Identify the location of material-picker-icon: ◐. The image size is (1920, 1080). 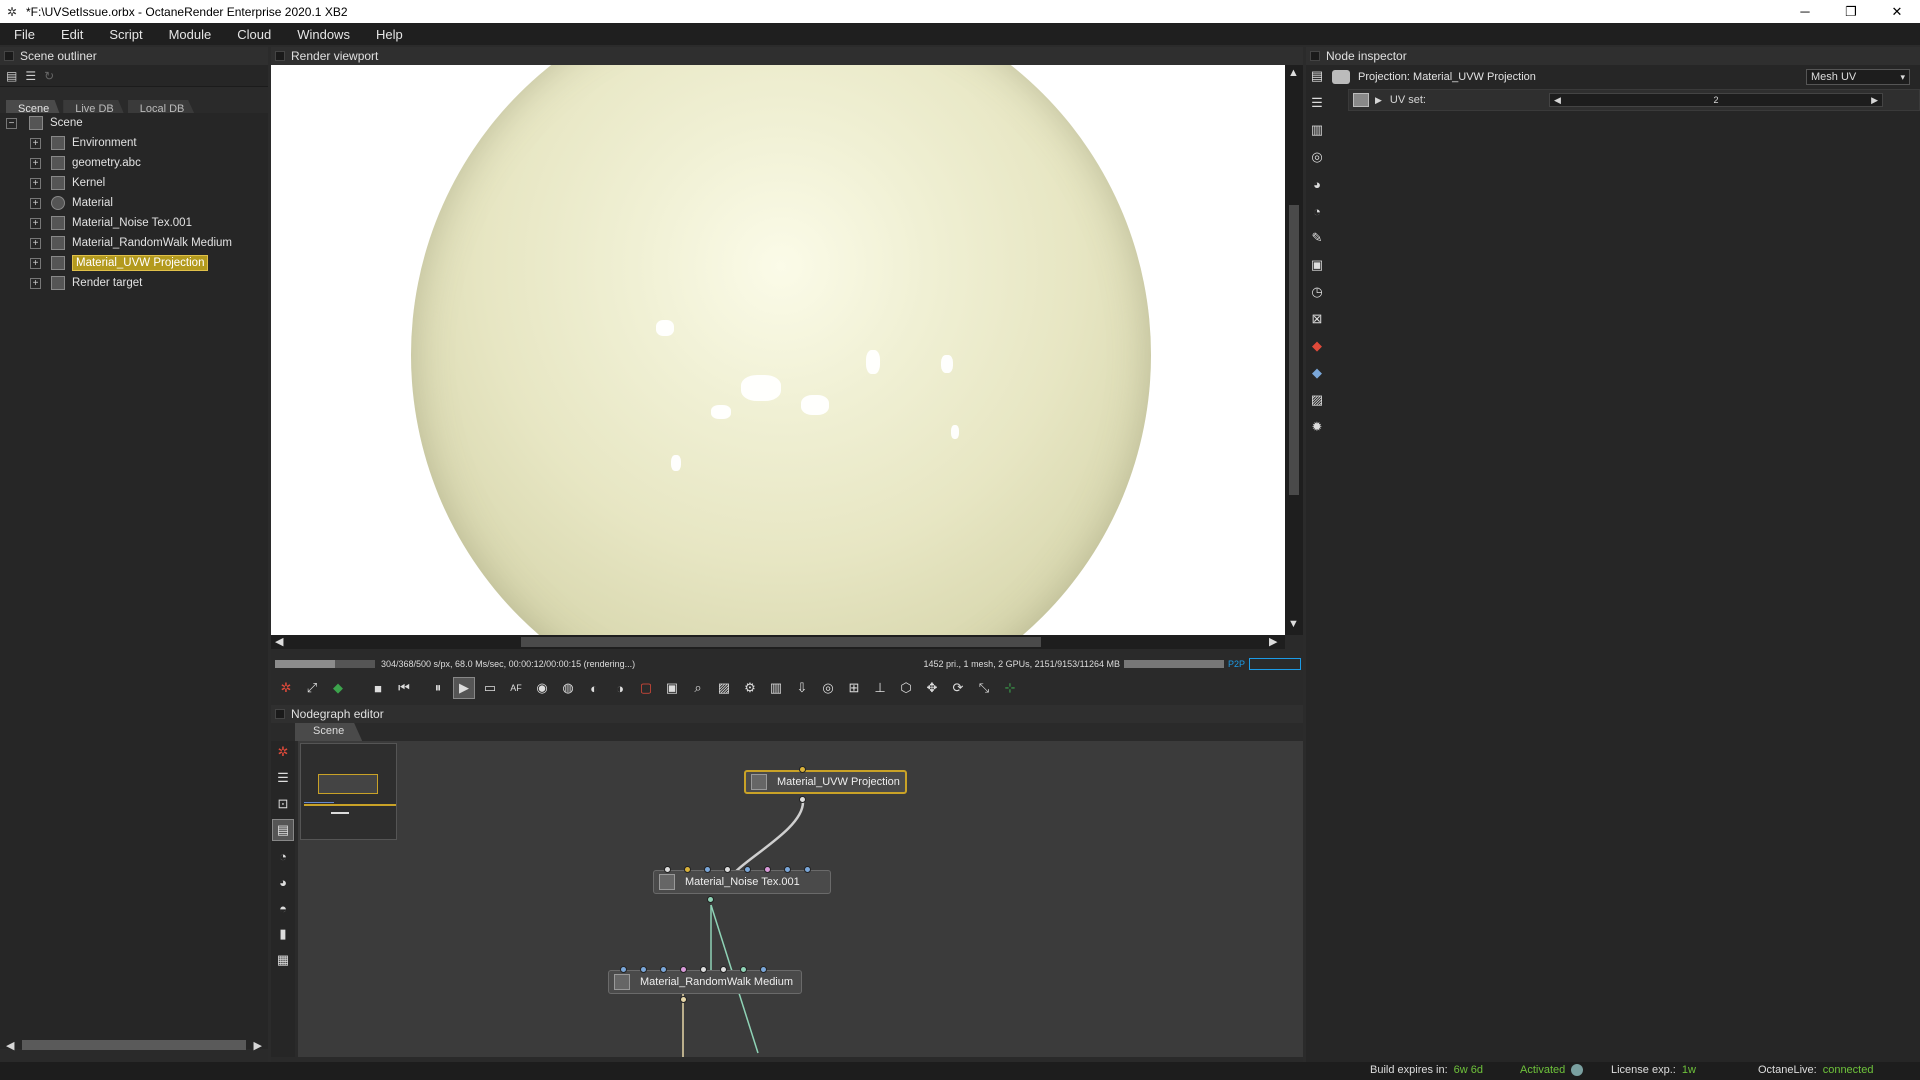
(594, 688).